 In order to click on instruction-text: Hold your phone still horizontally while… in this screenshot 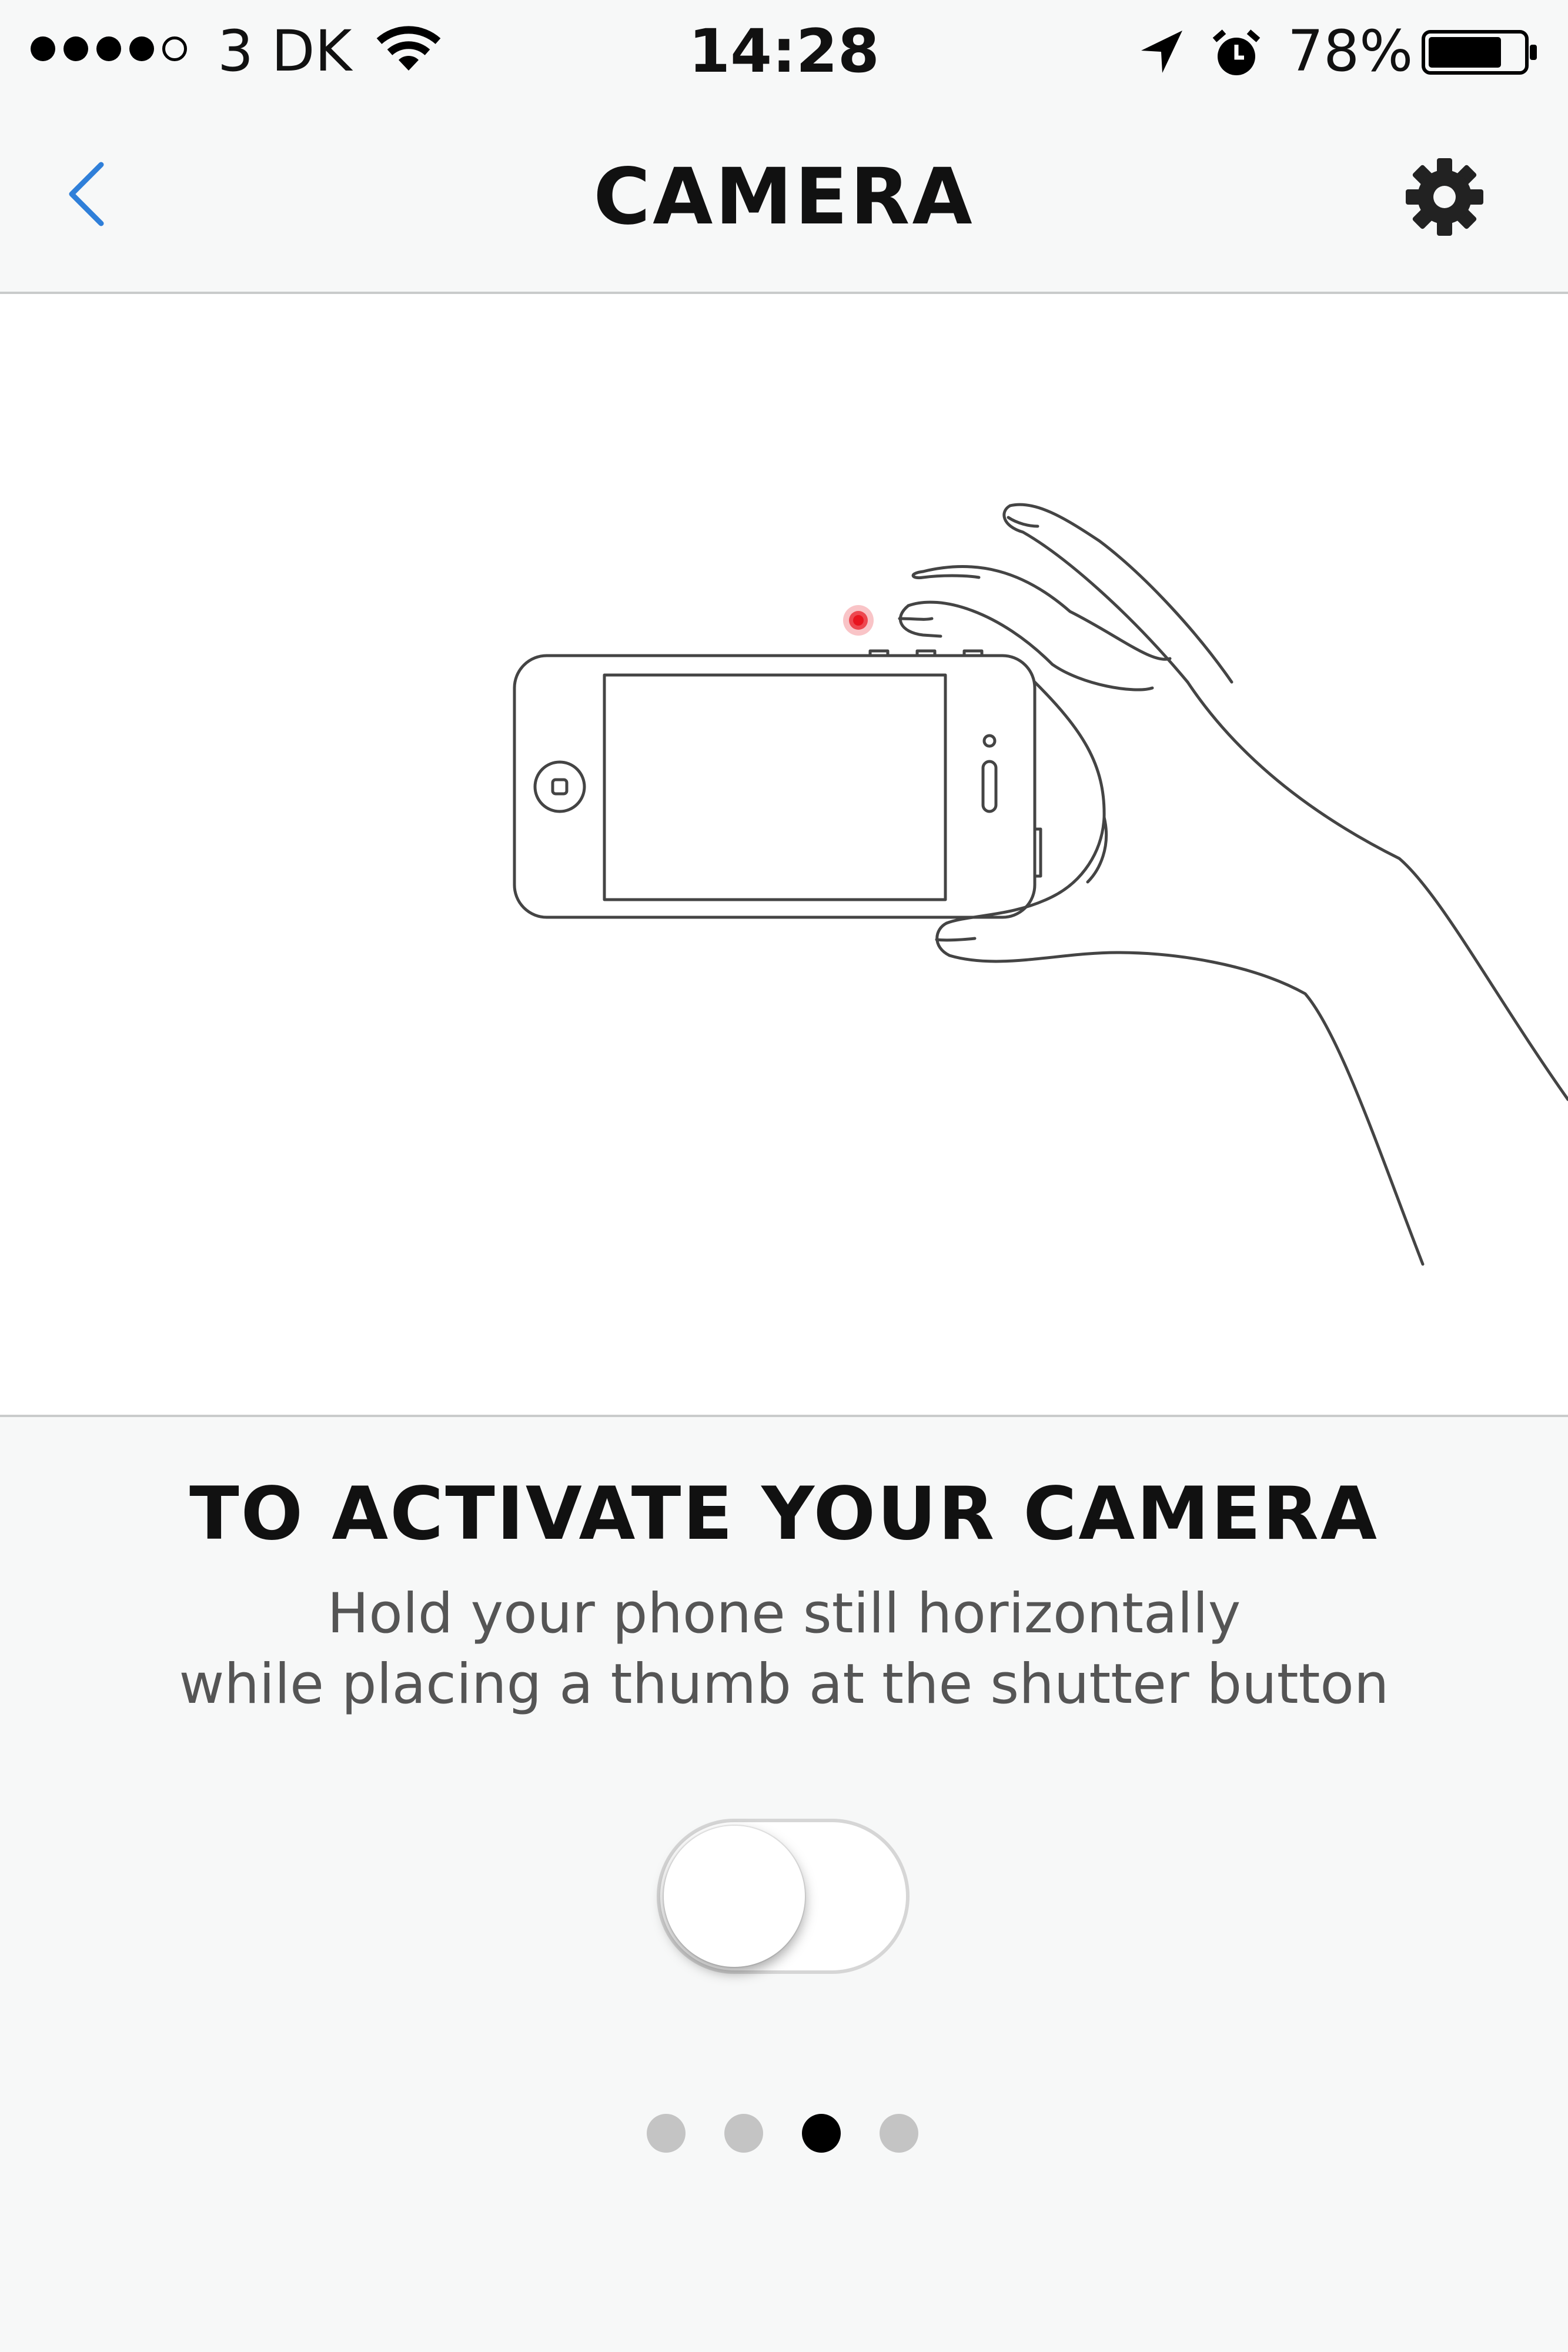, I will do `click(784, 1649)`.